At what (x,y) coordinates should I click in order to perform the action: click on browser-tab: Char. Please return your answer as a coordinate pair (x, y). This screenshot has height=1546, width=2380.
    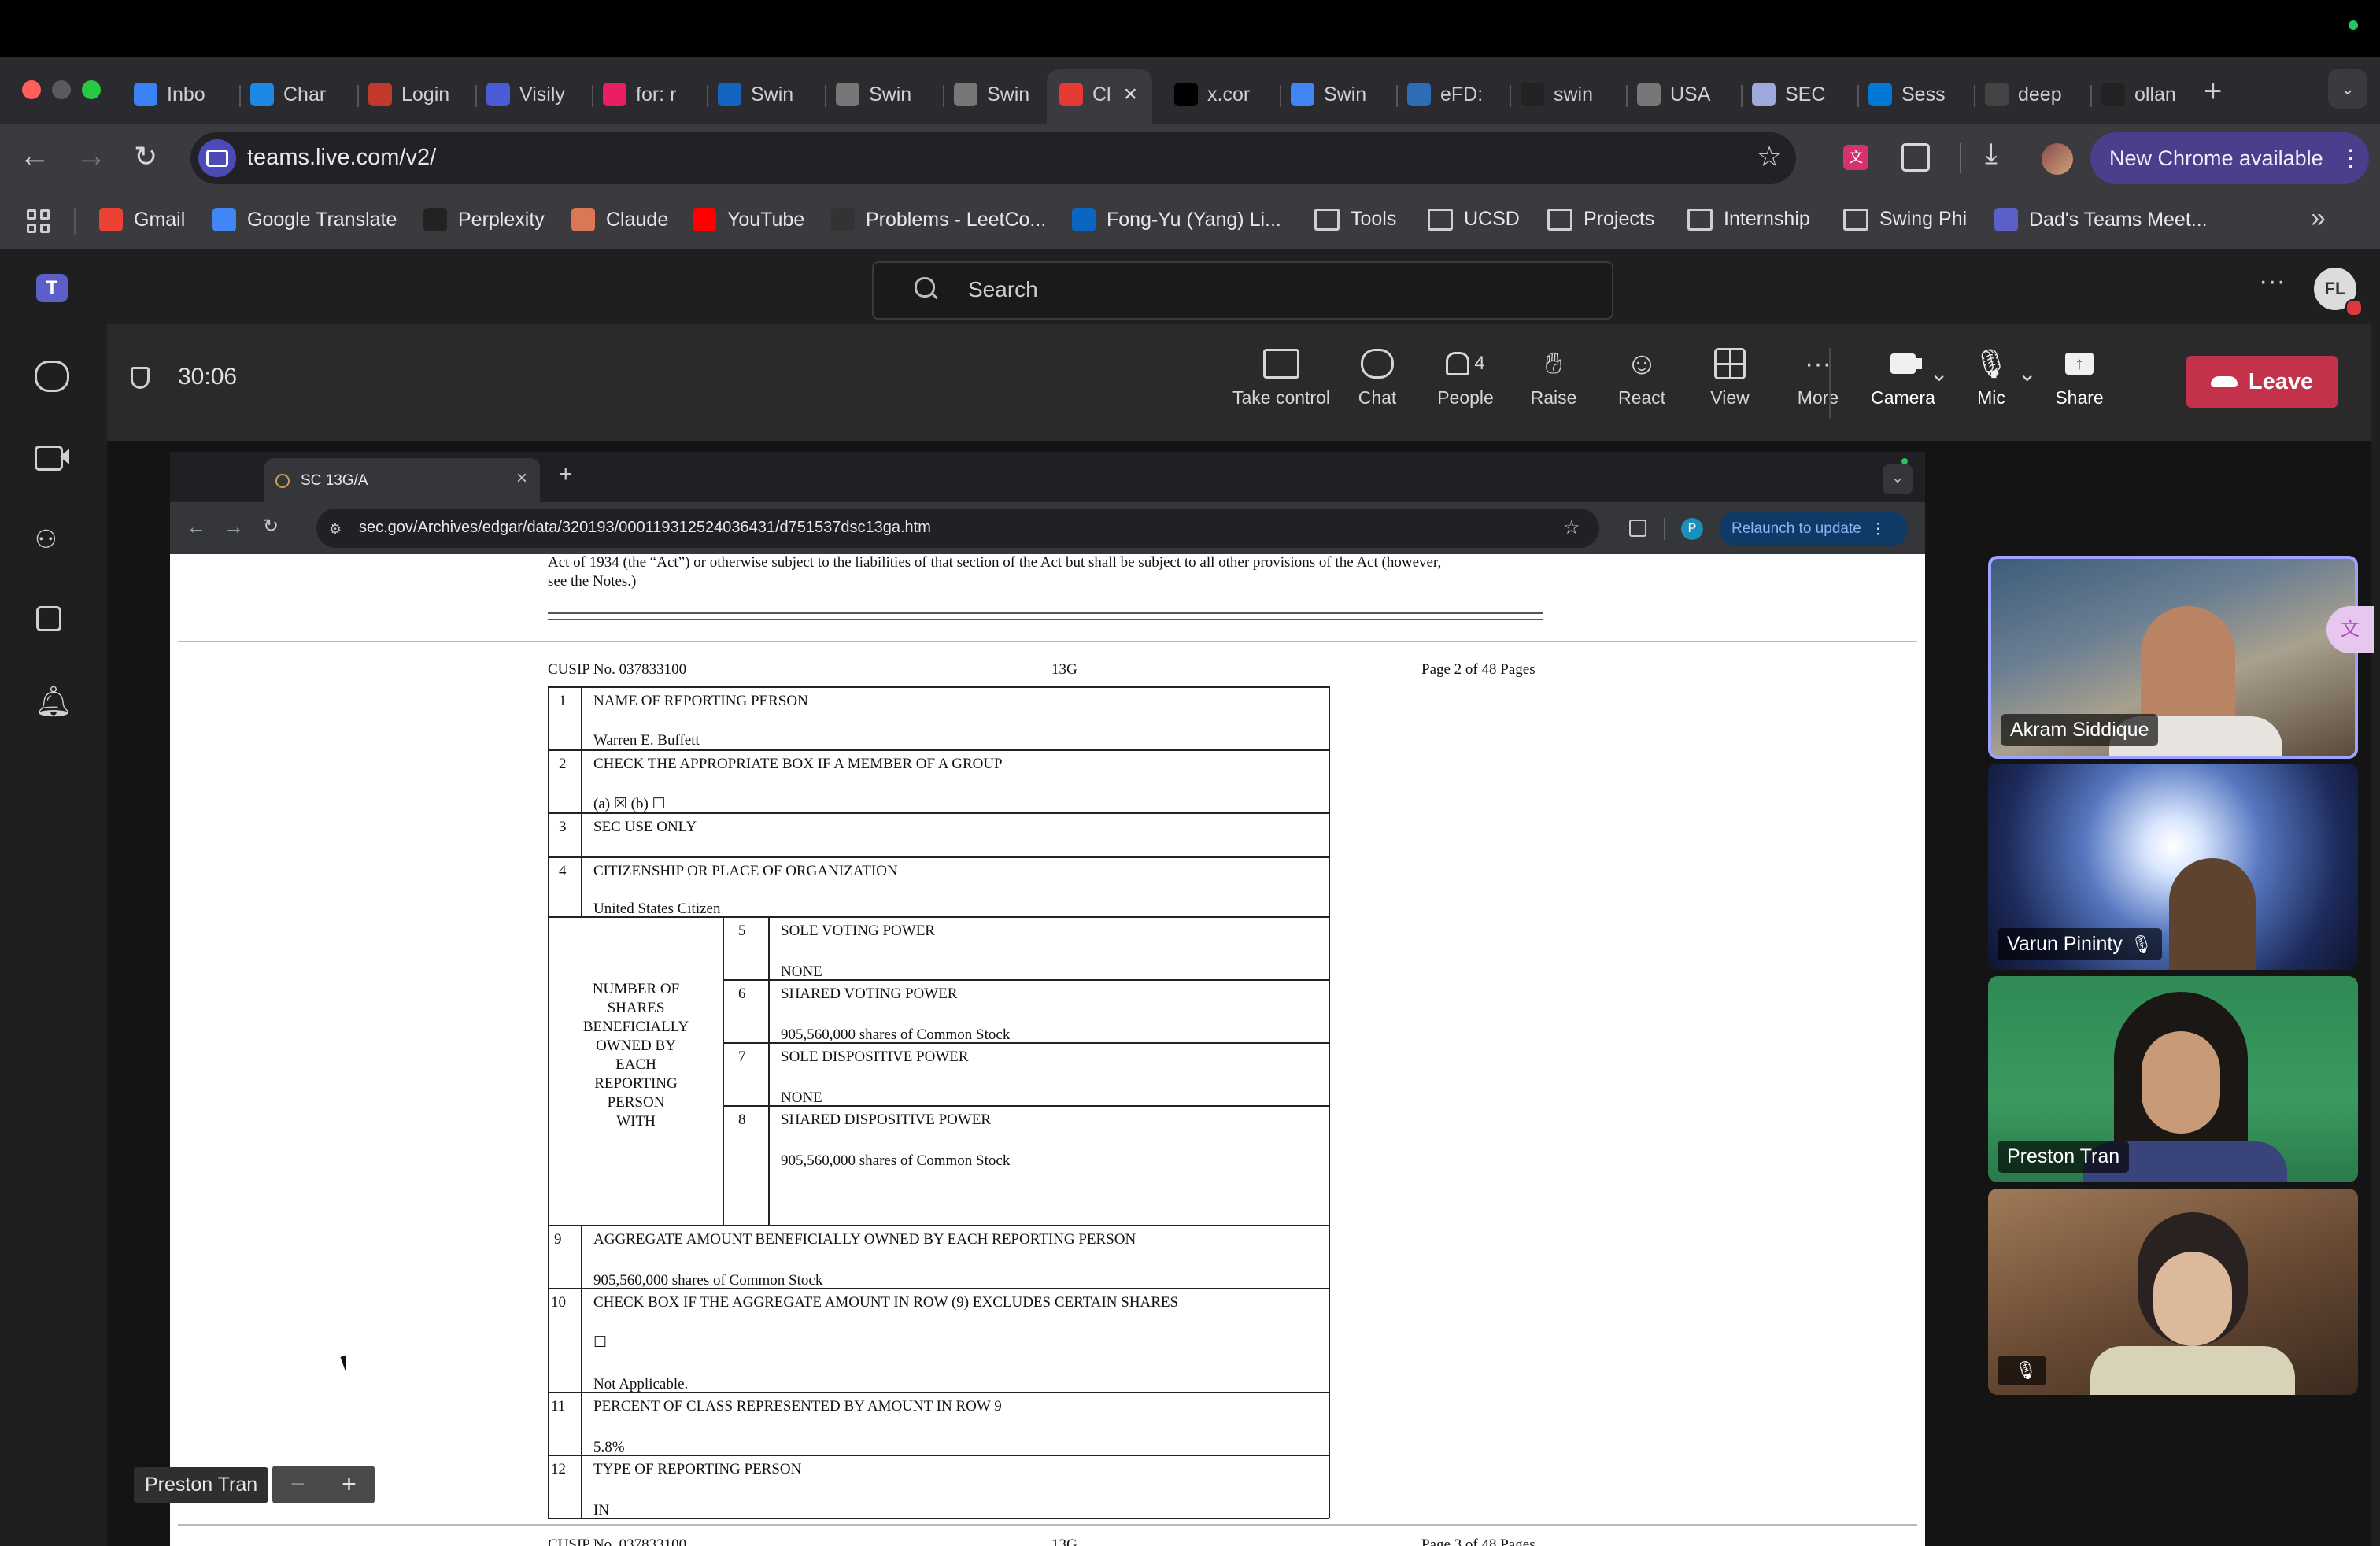
    Looking at the image, I should click on (297, 95).